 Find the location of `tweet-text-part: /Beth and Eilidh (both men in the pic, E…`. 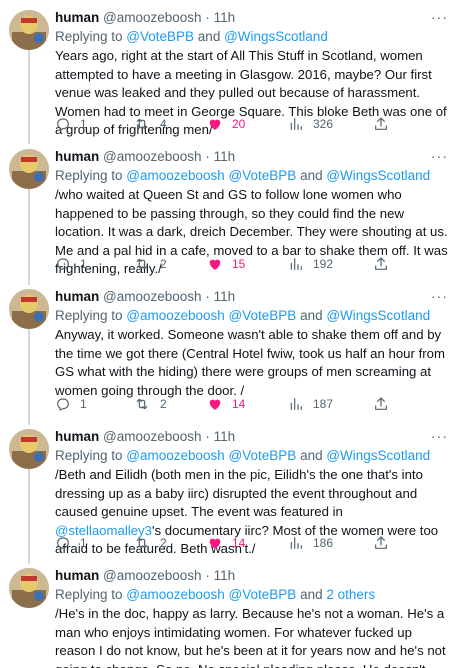

tweet-text-part: /Beth and Eilidh (both men in the pic, E… is located at coordinates (239, 493).